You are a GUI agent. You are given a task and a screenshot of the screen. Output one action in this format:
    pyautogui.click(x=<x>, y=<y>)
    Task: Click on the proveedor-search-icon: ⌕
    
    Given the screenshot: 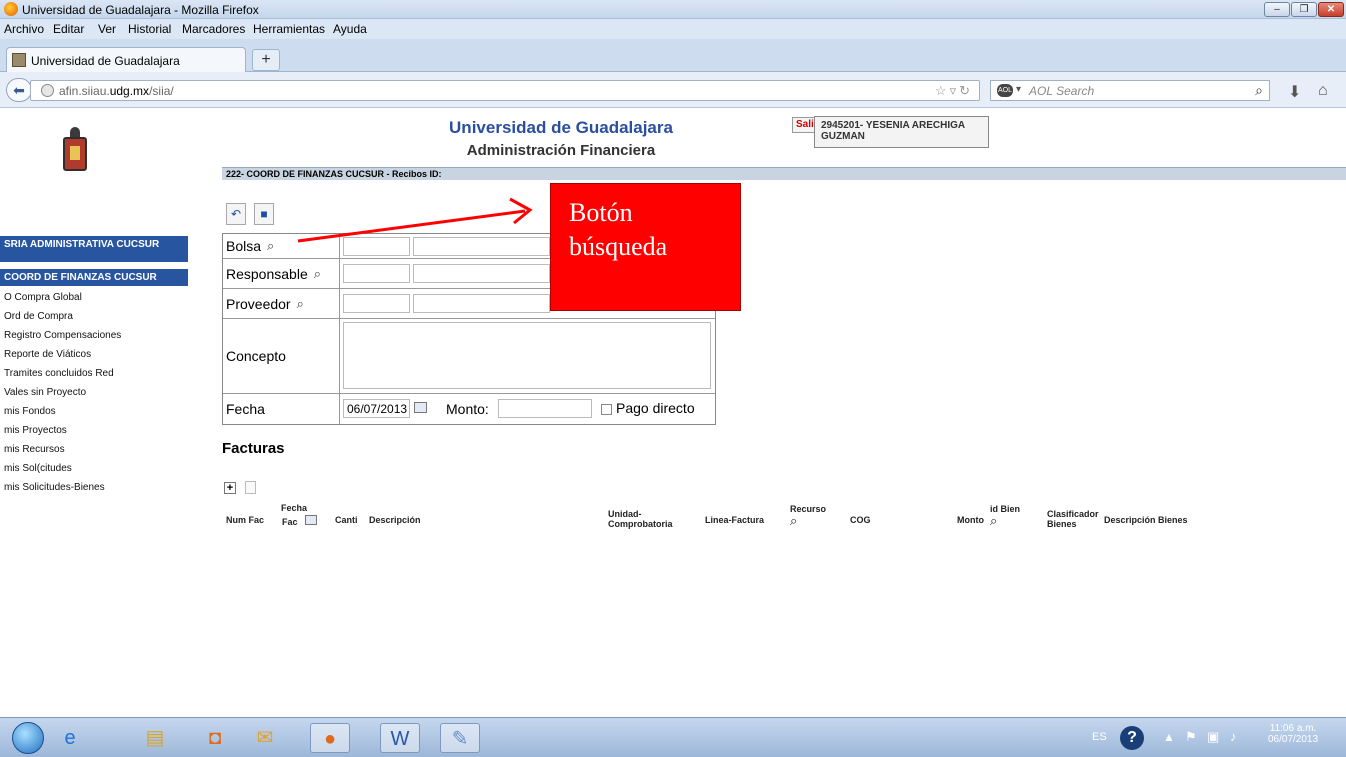 What is the action you would take?
    pyautogui.click(x=300, y=304)
    